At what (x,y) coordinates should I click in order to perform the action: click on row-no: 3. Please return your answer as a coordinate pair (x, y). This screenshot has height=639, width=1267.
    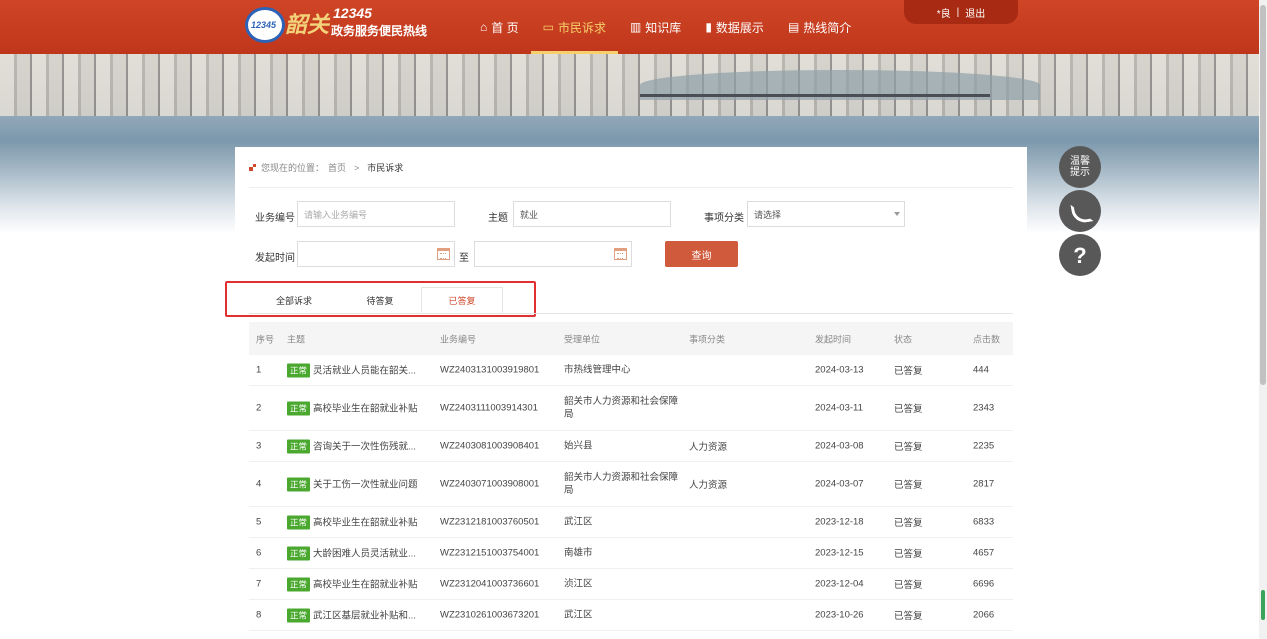
    Looking at the image, I should click on (259, 446).